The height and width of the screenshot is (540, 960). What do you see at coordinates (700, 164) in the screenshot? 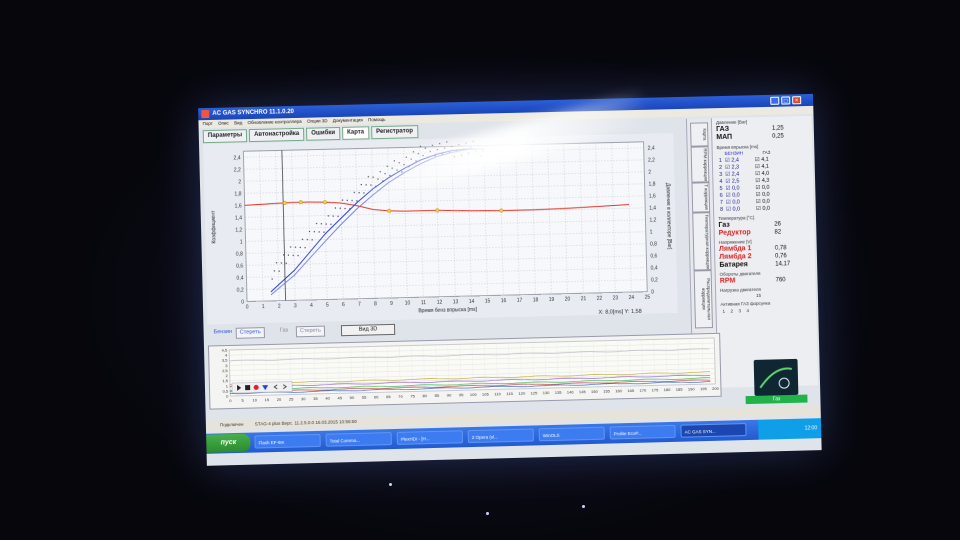
I see `vtab-rpm-correction: RPM коррекция` at bounding box center [700, 164].